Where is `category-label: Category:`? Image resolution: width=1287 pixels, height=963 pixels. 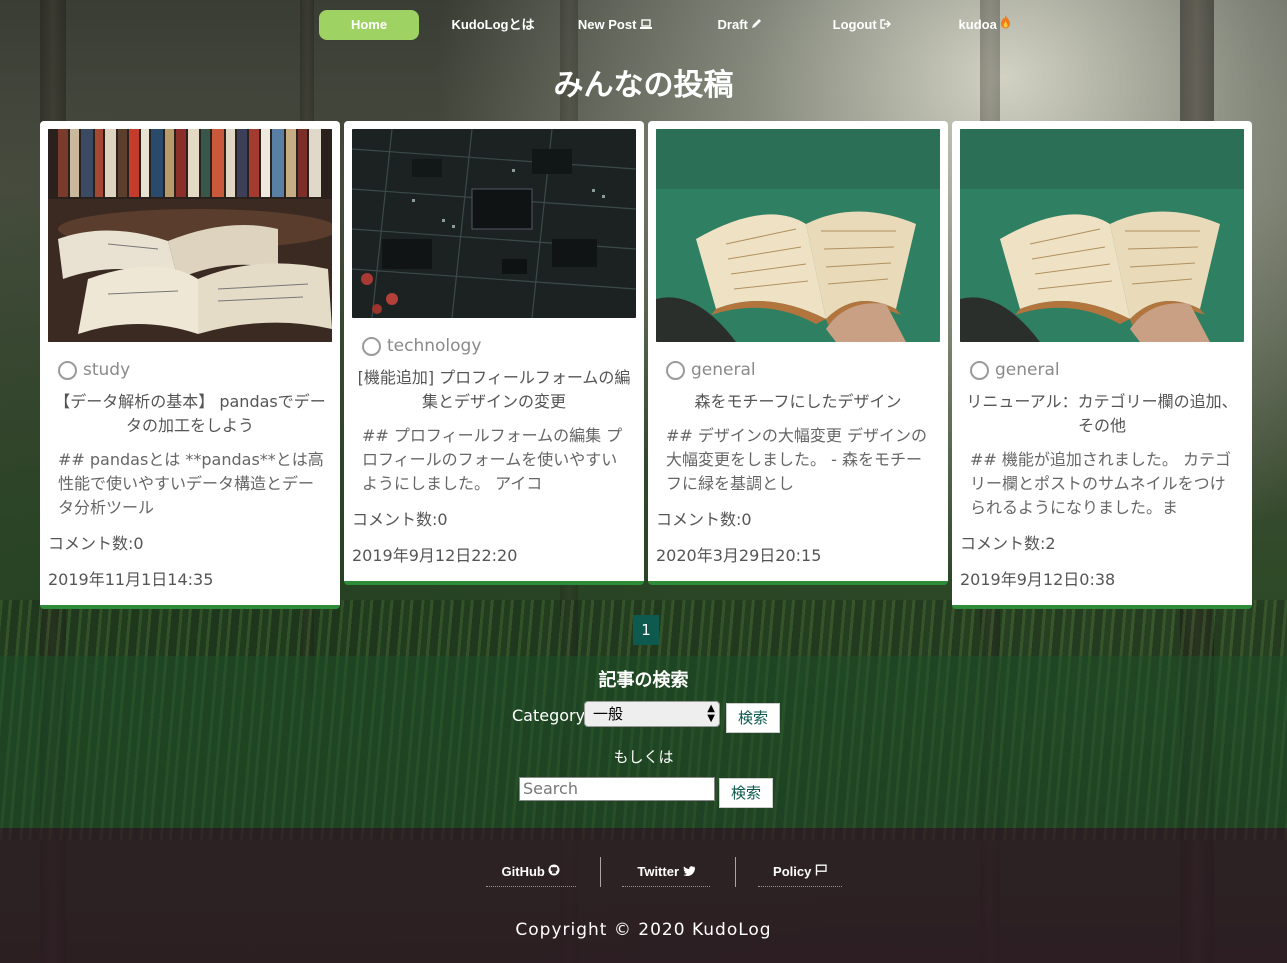
category-label: Category: is located at coordinates (551, 715).